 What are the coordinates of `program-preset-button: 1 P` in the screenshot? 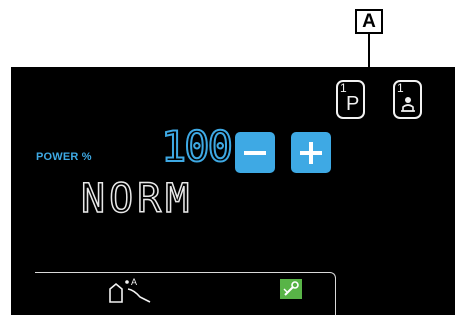 It's located at (350, 99).